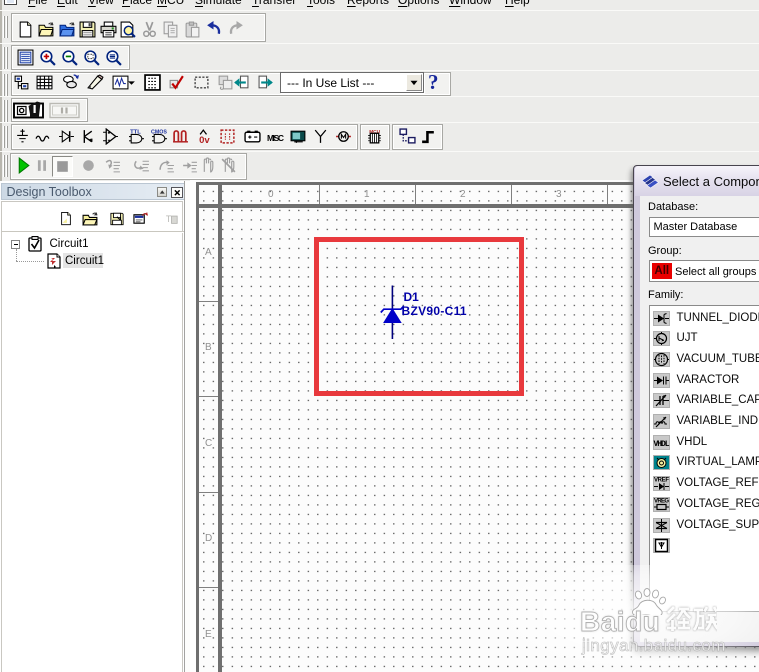 The image size is (759, 672). Describe the element at coordinates (661, 501) in the screenshot. I see `svg-text: VREG` at that location.